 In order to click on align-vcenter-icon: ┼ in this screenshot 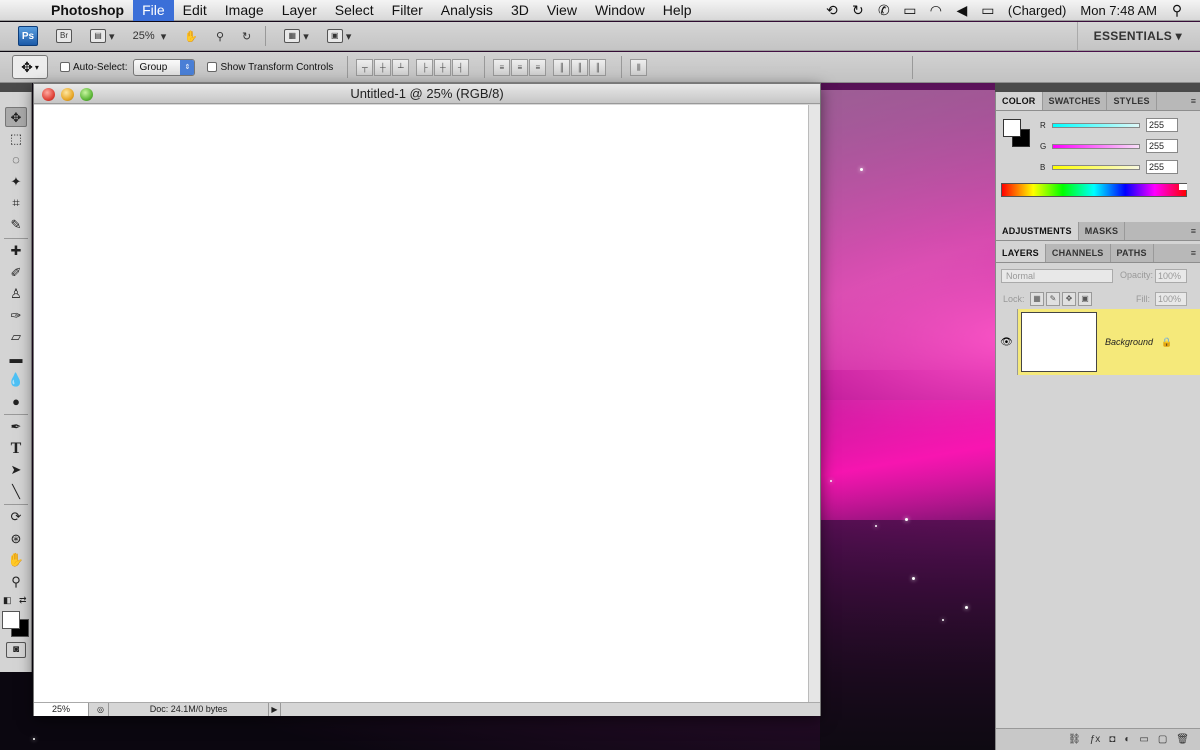, I will do `click(383, 67)`.